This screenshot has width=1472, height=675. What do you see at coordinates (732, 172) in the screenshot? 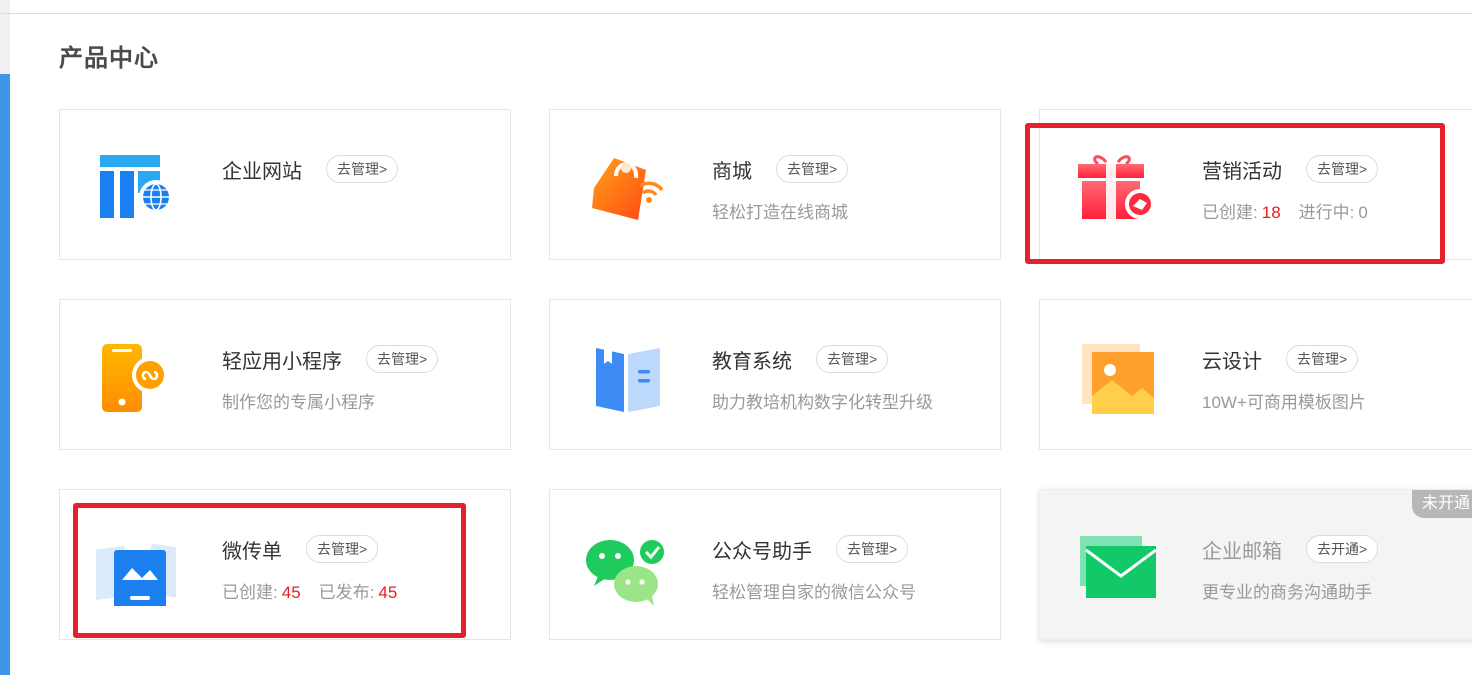
I see `product-name: 商城` at bounding box center [732, 172].